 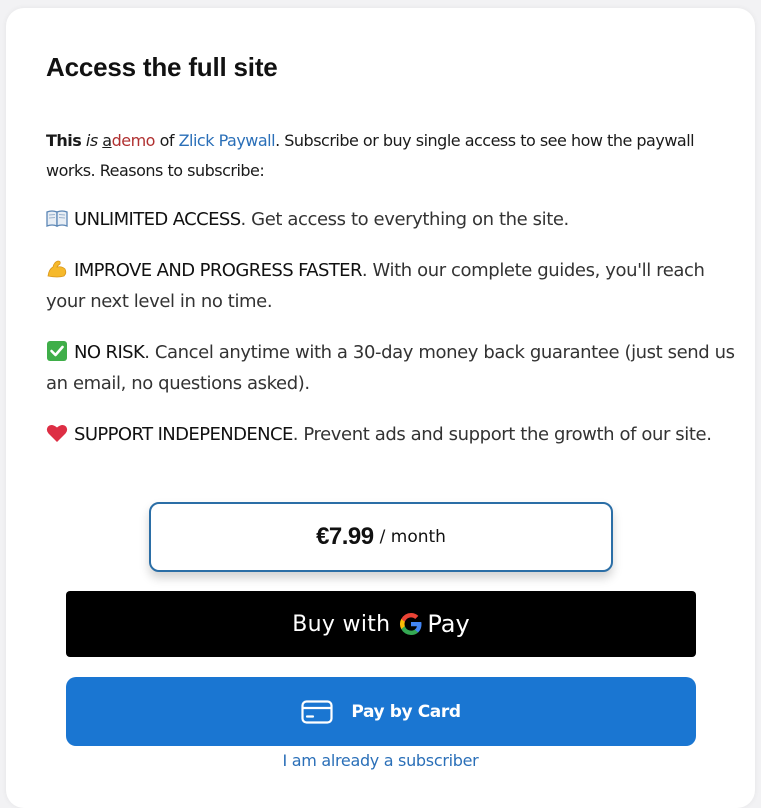 I want to click on gpay-buy-label: Buy with, so click(x=341, y=624).